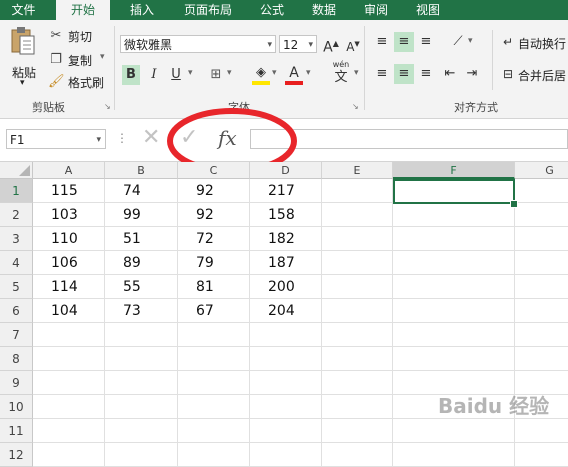 This screenshot has width=568, height=467. I want to click on cell-e2, so click(357, 215).